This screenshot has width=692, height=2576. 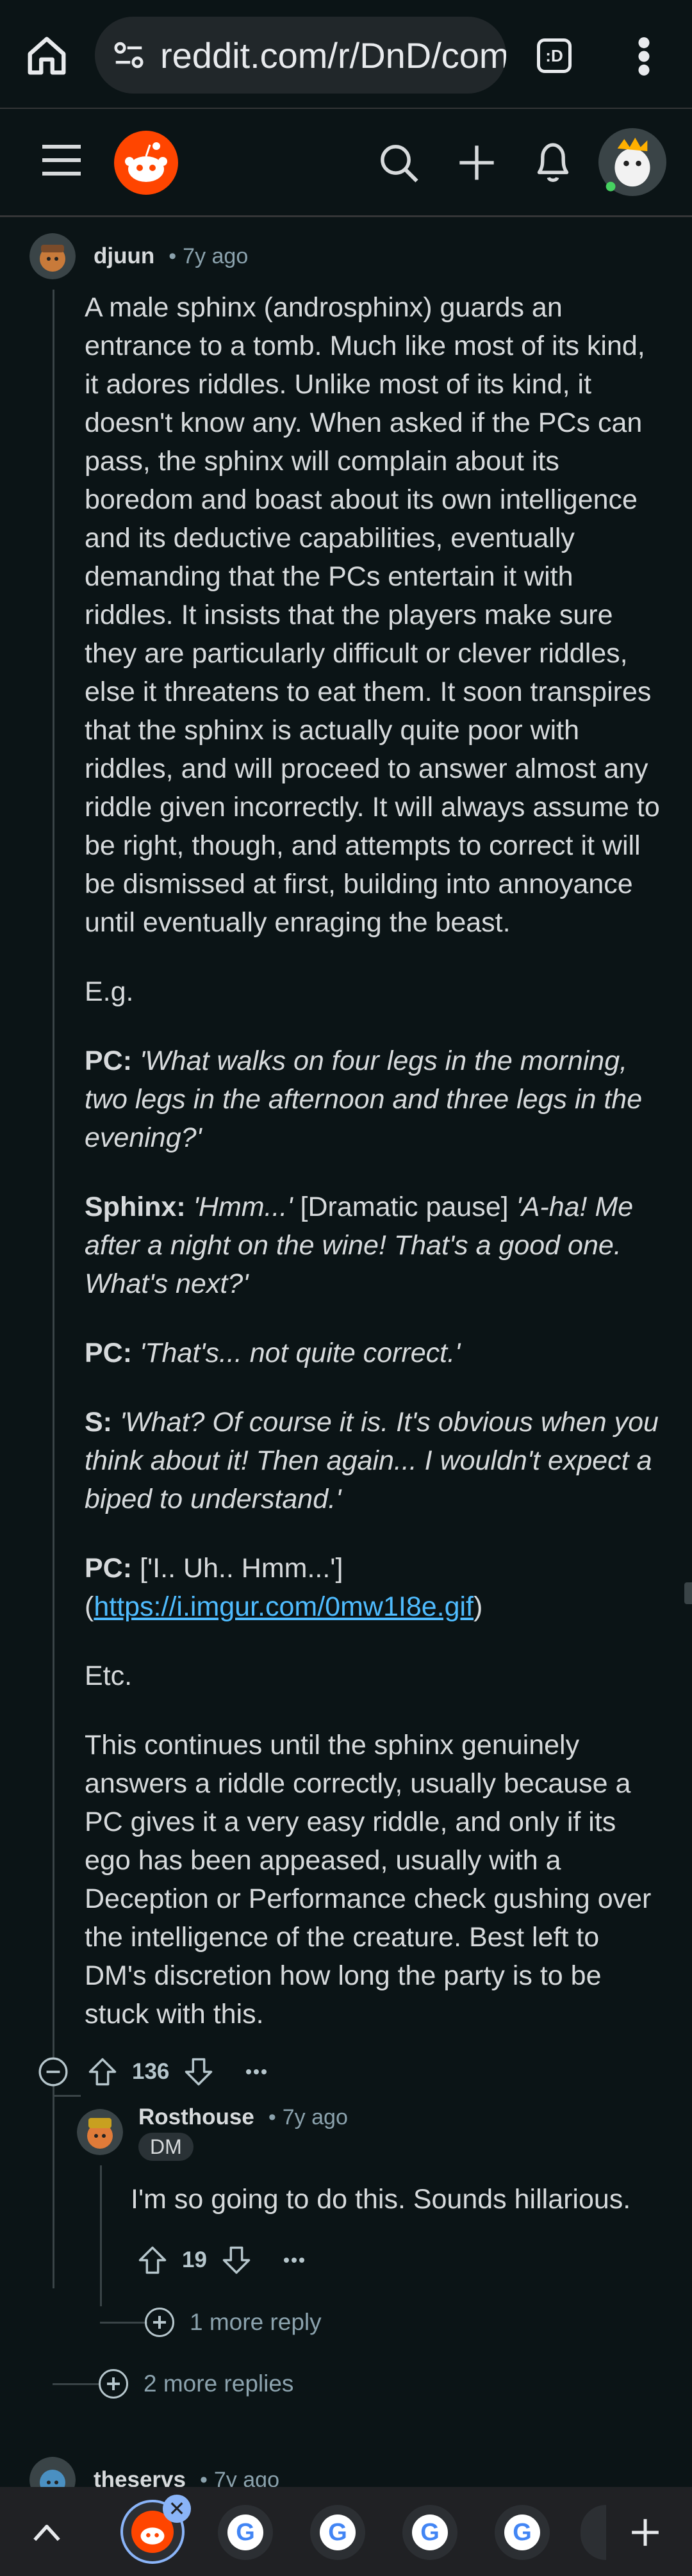 What do you see at coordinates (109, 992) in the screenshot?
I see `comment-paragraph: E.g.` at bounding box center [109, 992].